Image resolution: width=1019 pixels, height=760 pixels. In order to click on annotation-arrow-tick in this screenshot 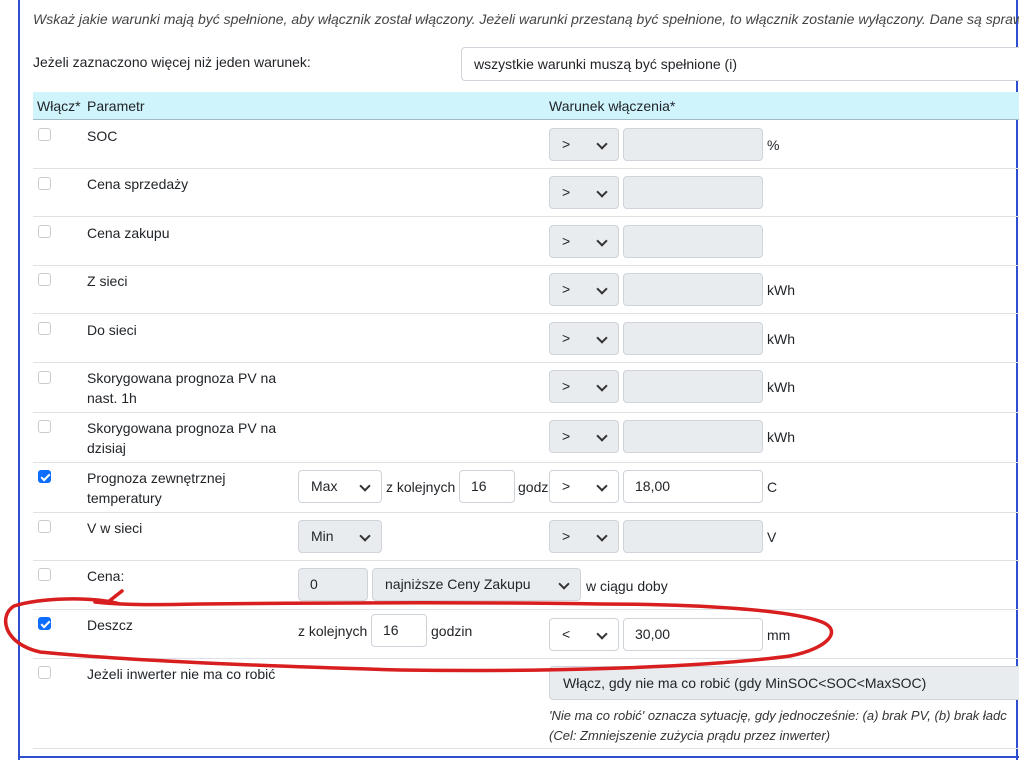, I will do `click(115, 596)`.